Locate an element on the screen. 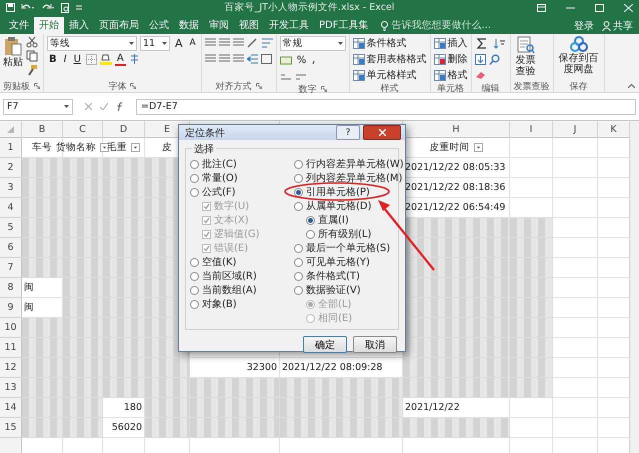 The height and width of the screenshot is (453, 639). ribbon-tab: 公式 is located at coordinates (159, 25).